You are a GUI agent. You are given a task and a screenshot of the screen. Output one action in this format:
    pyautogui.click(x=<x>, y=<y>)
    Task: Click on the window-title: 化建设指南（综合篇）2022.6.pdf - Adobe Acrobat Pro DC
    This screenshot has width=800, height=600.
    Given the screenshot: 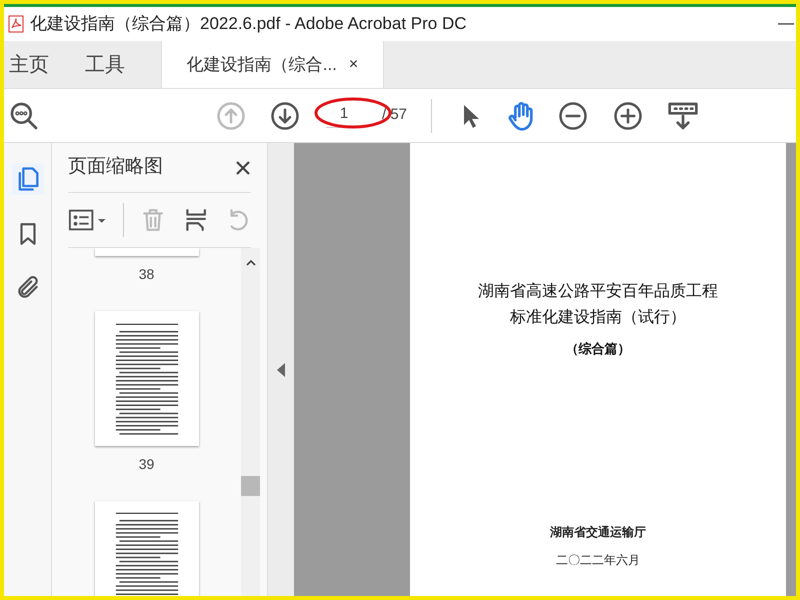 What is the action you would take?
    pyautogui.click(x=248, y=24)
    